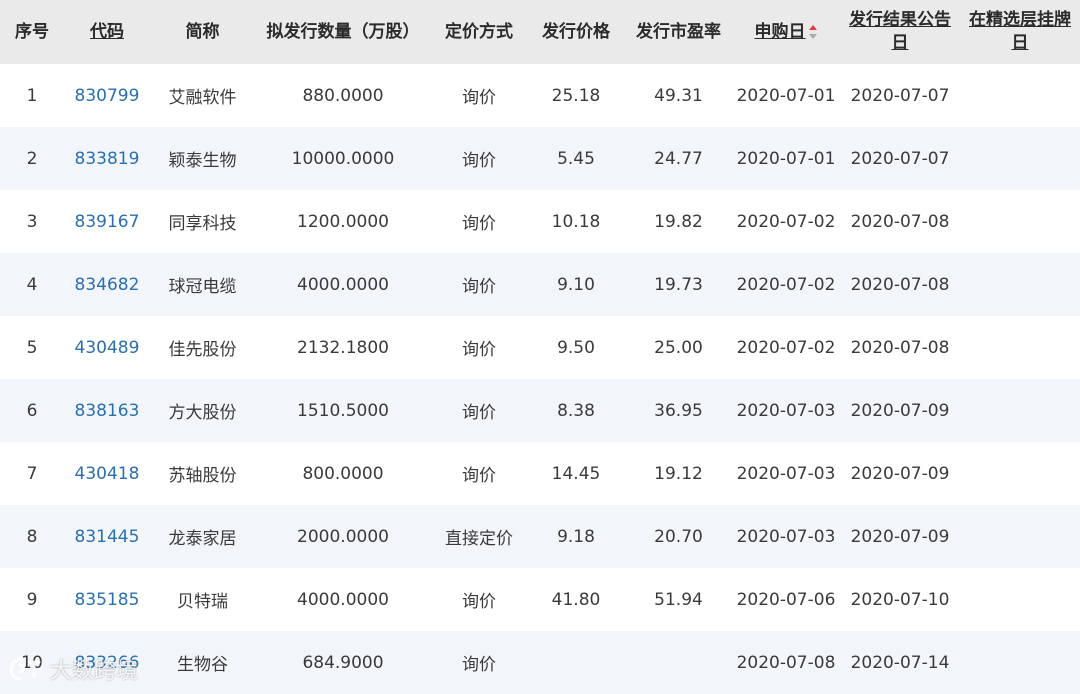 The image size is (1080, 694). I want to click on stock-code-link: 838163, so click(107, 411).